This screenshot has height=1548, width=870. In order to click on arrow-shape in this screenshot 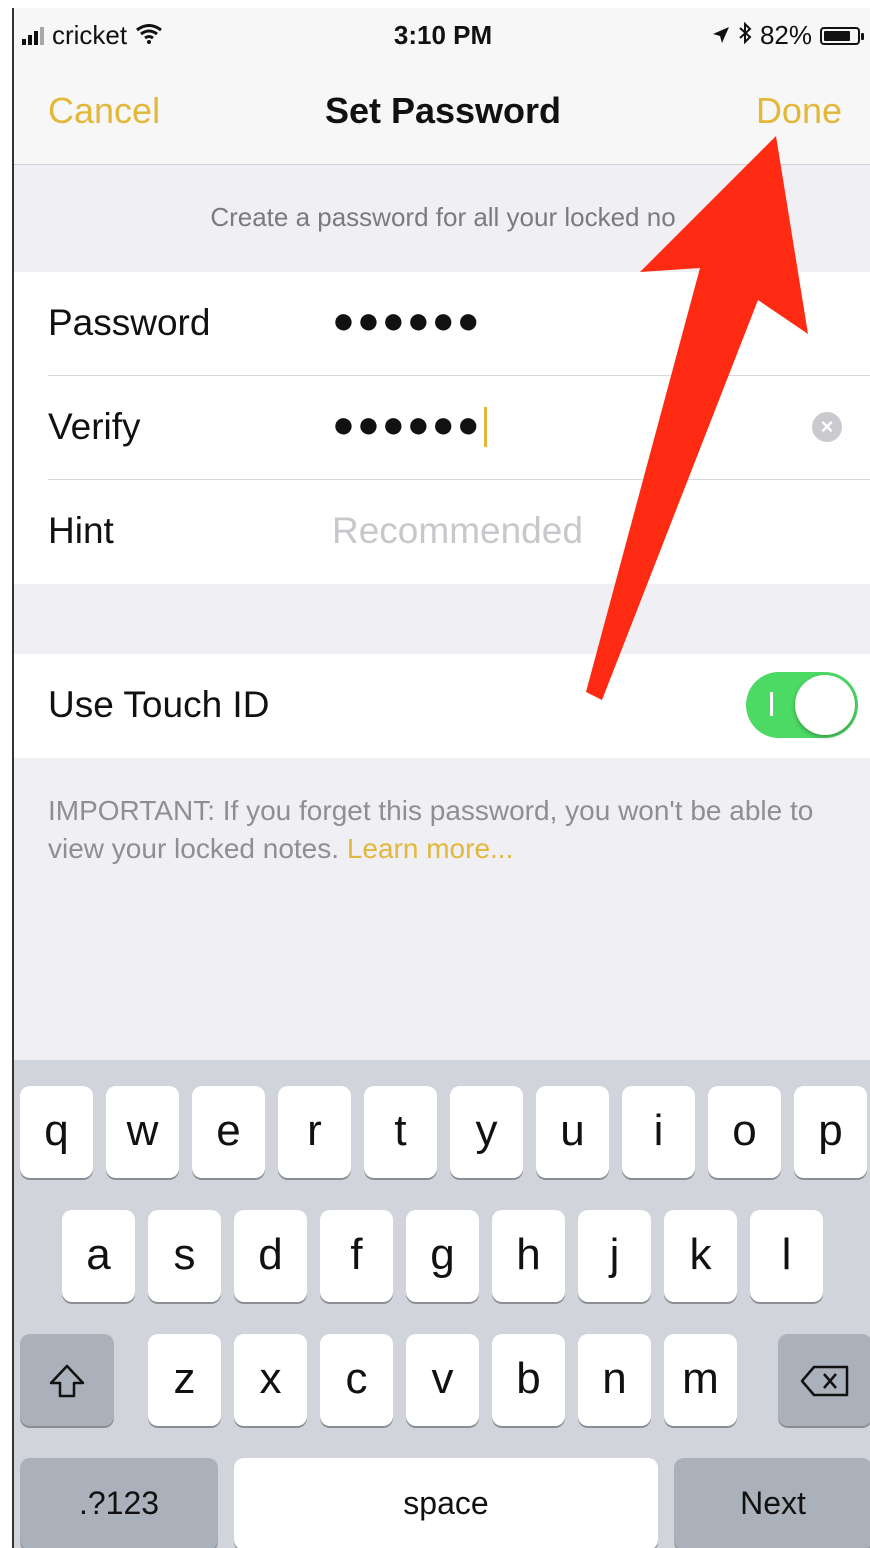, I will do `click(697, 418)`.